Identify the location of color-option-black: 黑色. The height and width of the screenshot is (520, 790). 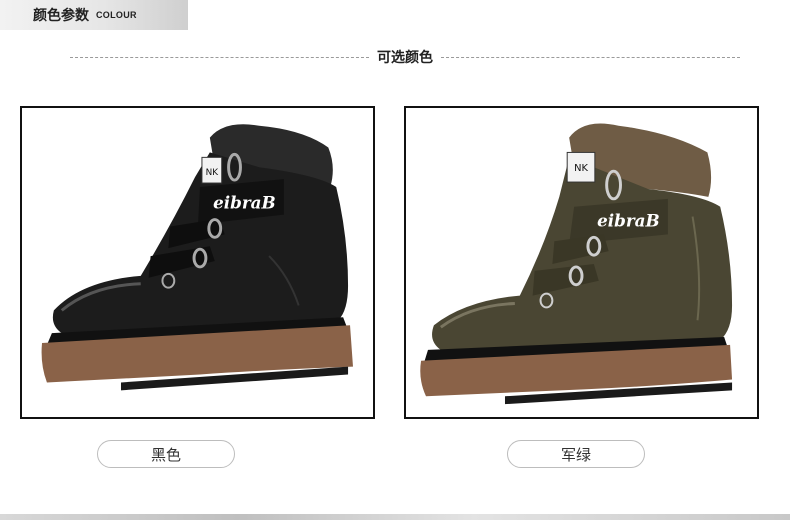
(166, 454).